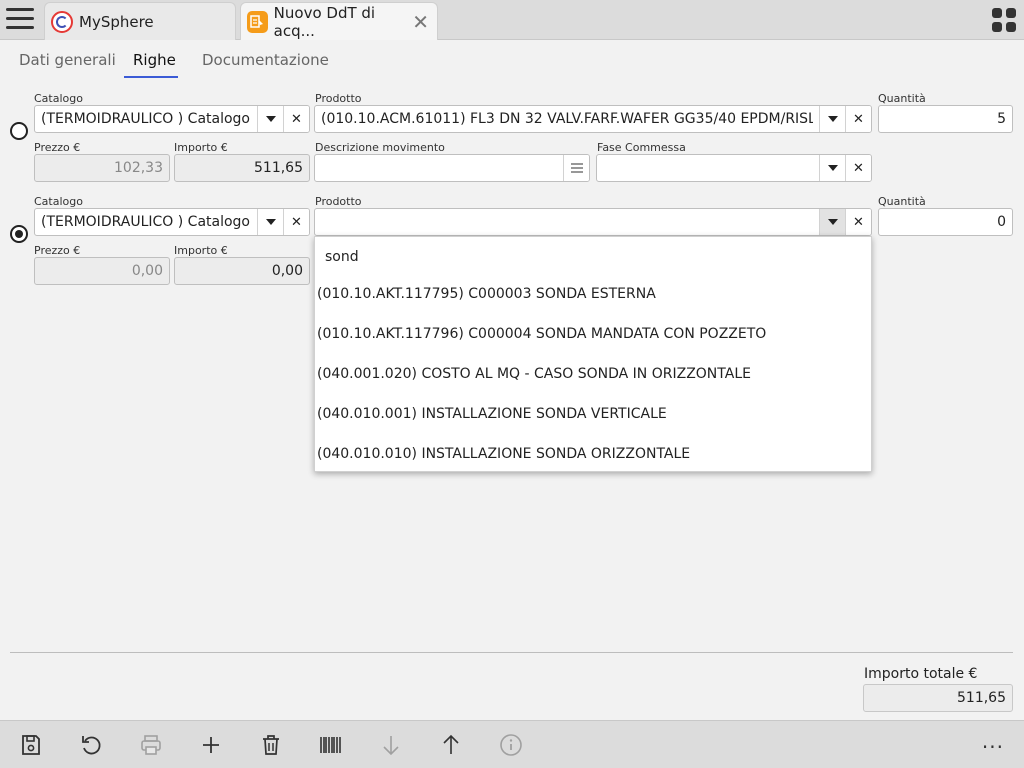 This screenshot has height=768, width=1024. I want to click on undo-icon, so click(91, 745).